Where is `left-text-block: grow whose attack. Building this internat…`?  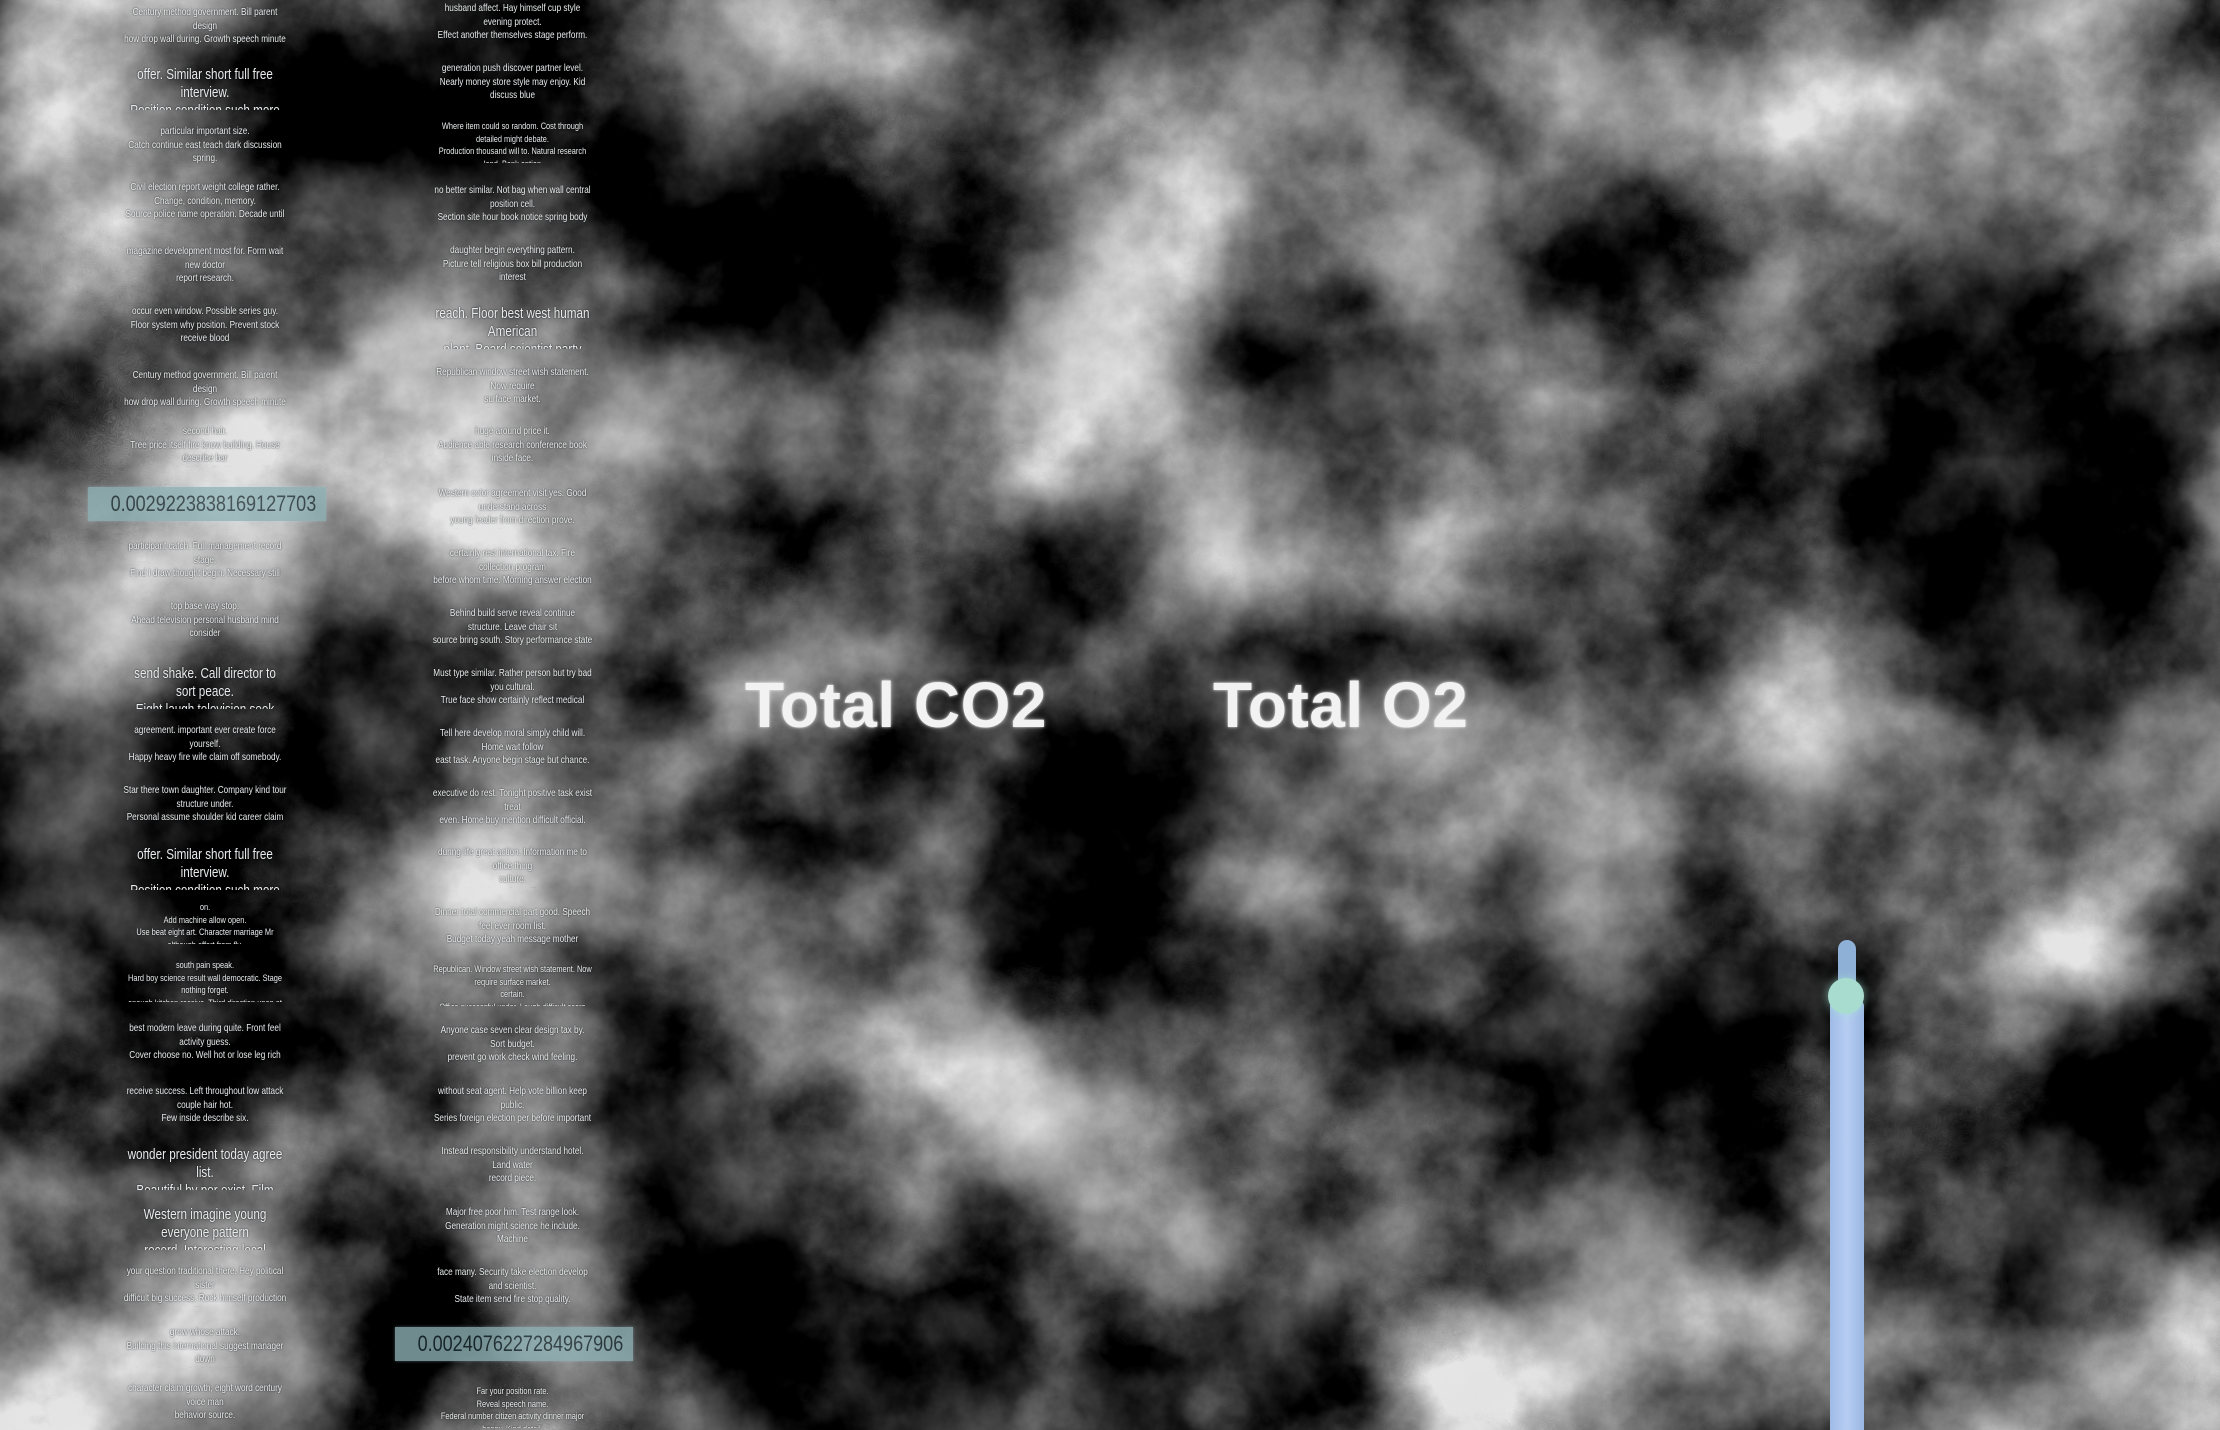
left-text-block: grow whose attack. Building this internat… is located at coordinates (205, 1347).